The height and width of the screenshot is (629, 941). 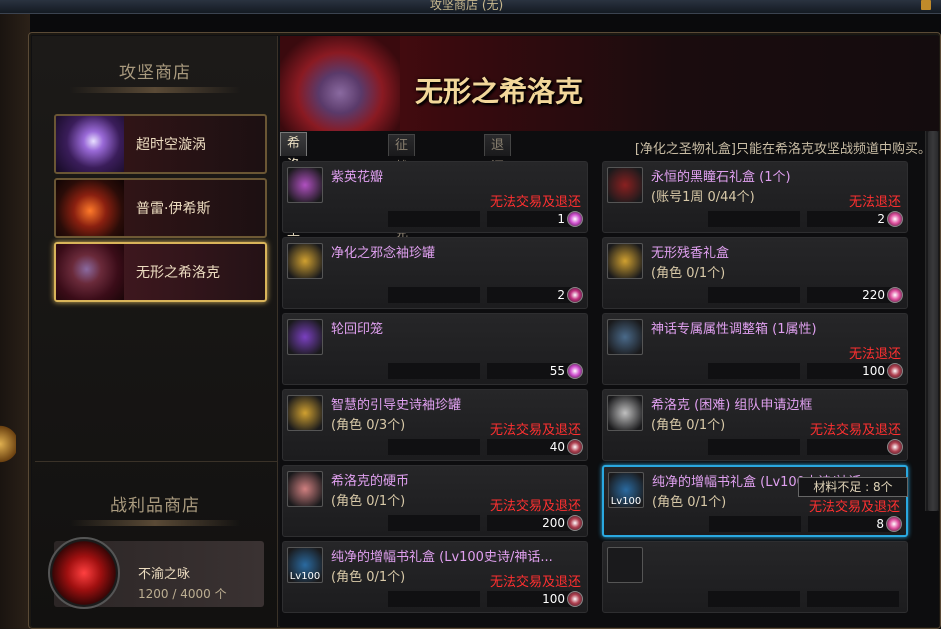 I want to click on sidebar-item-npc-1: 超时空漩涡, so click(x=160, y=144).